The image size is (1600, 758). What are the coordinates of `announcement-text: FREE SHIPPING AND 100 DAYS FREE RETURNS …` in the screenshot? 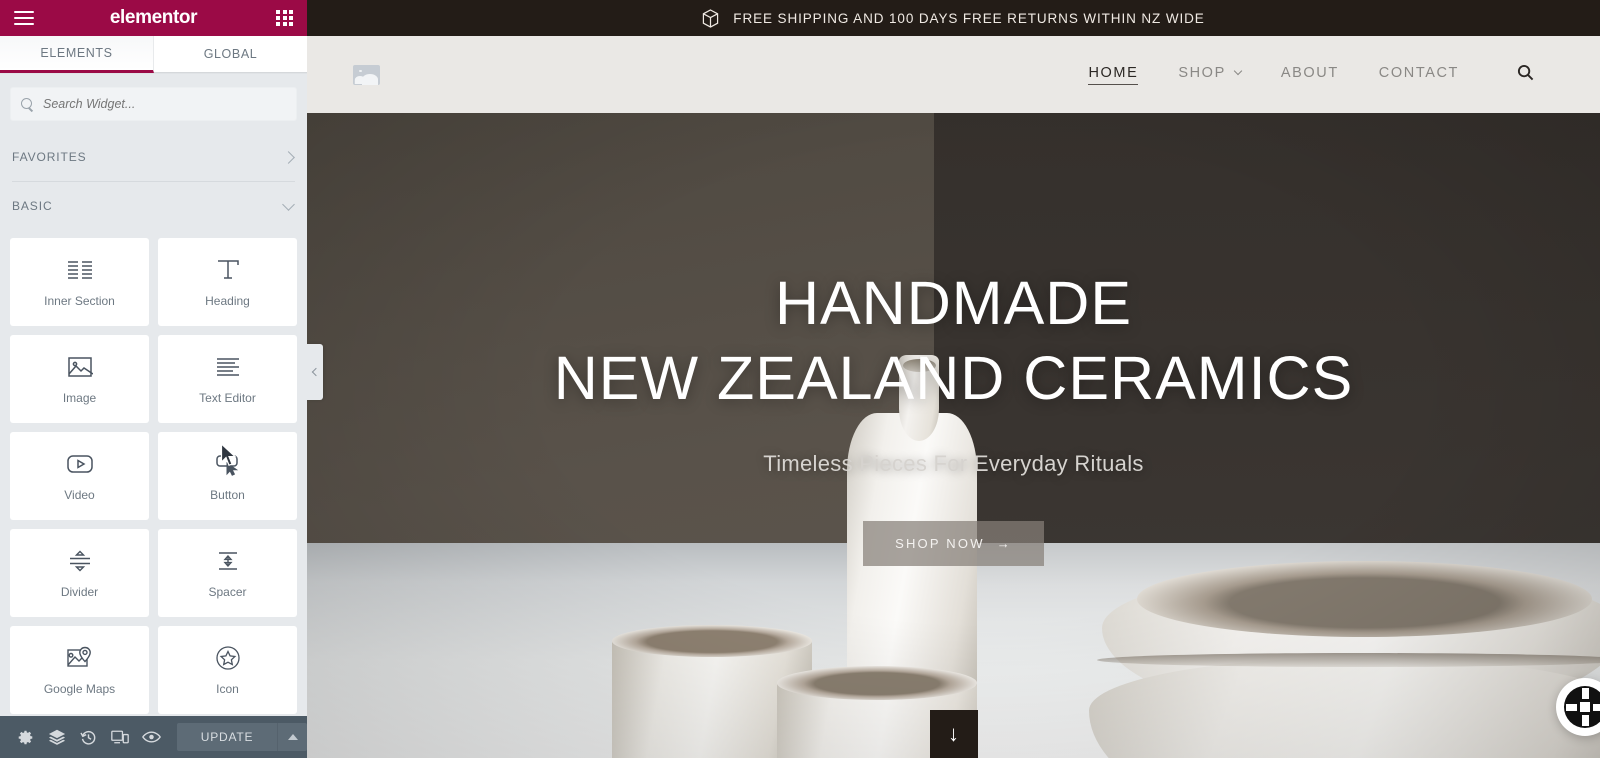 It's located at (969, 18).